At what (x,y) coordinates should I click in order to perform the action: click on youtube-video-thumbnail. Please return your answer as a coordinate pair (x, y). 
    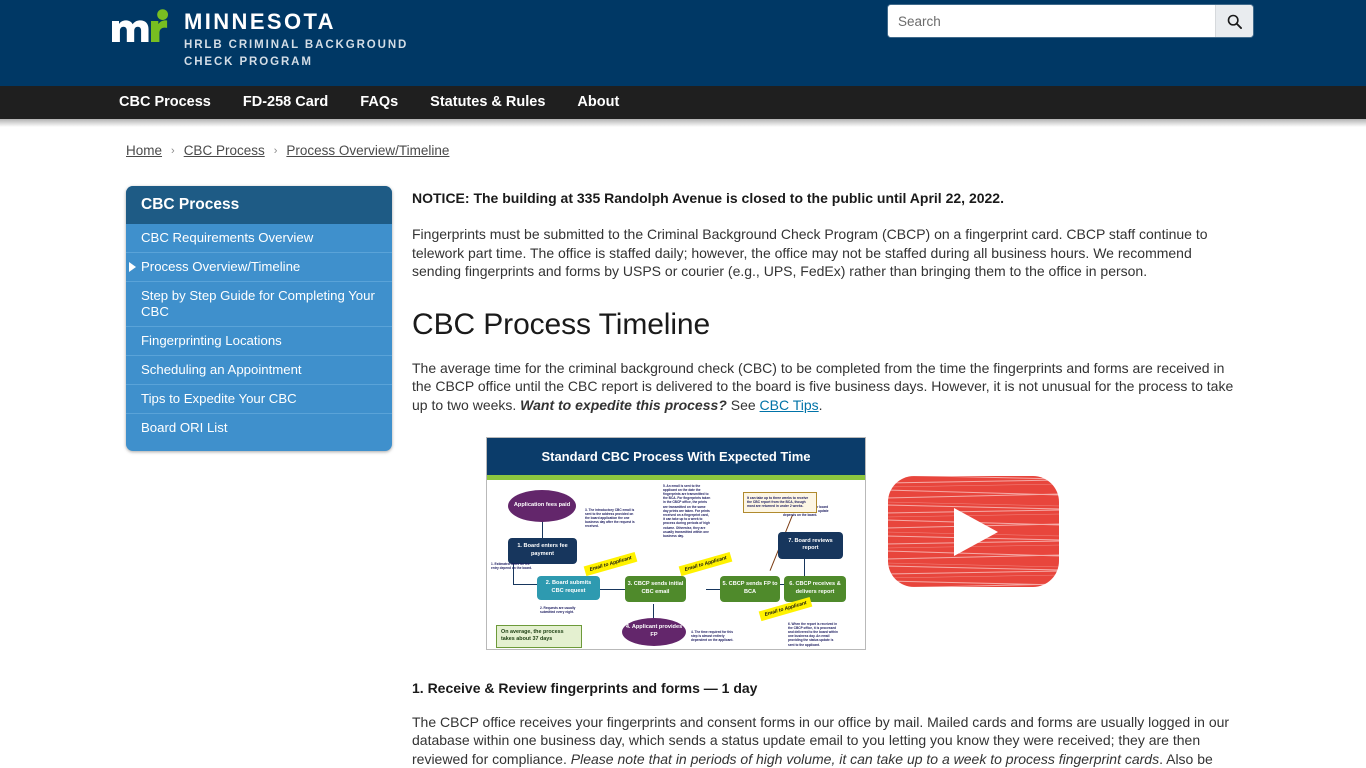
    Looking at the image, I should click on (973, 531).